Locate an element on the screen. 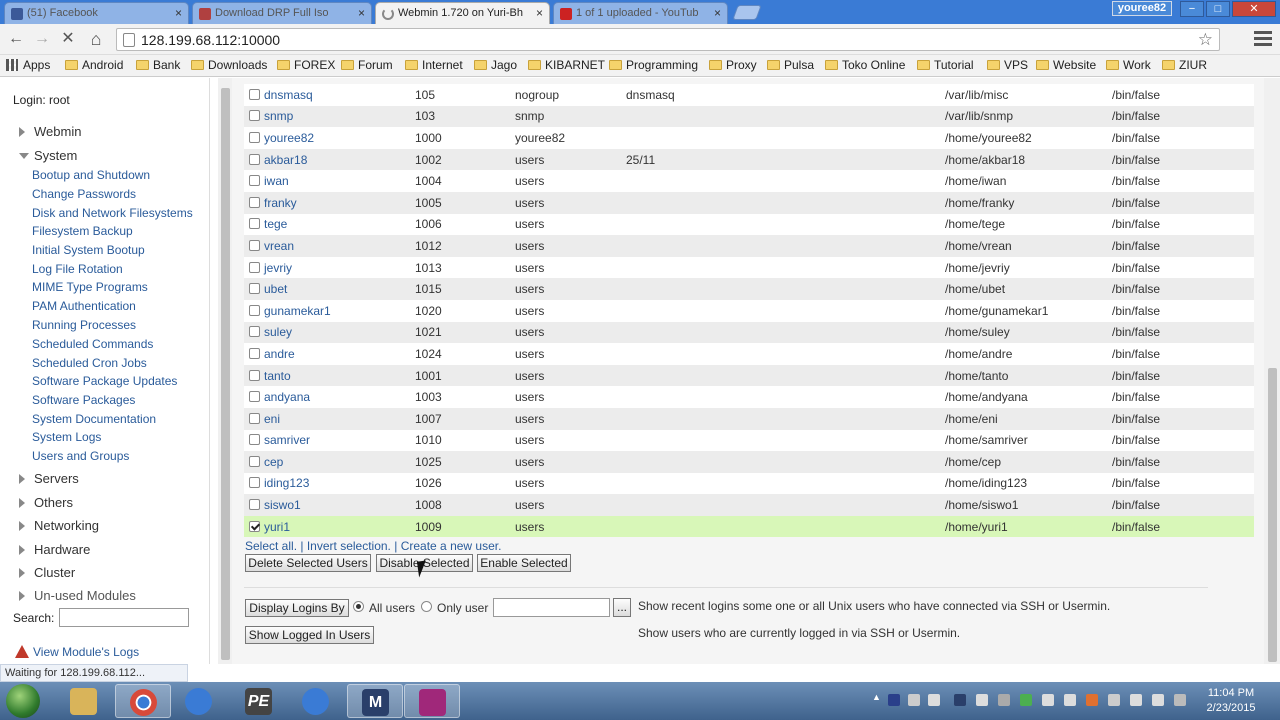 Image resolution: width=1280 pixels, height=720 pixels. show-logged-in-users-button: Show Logged In Users is located at coordinates (309, 635).